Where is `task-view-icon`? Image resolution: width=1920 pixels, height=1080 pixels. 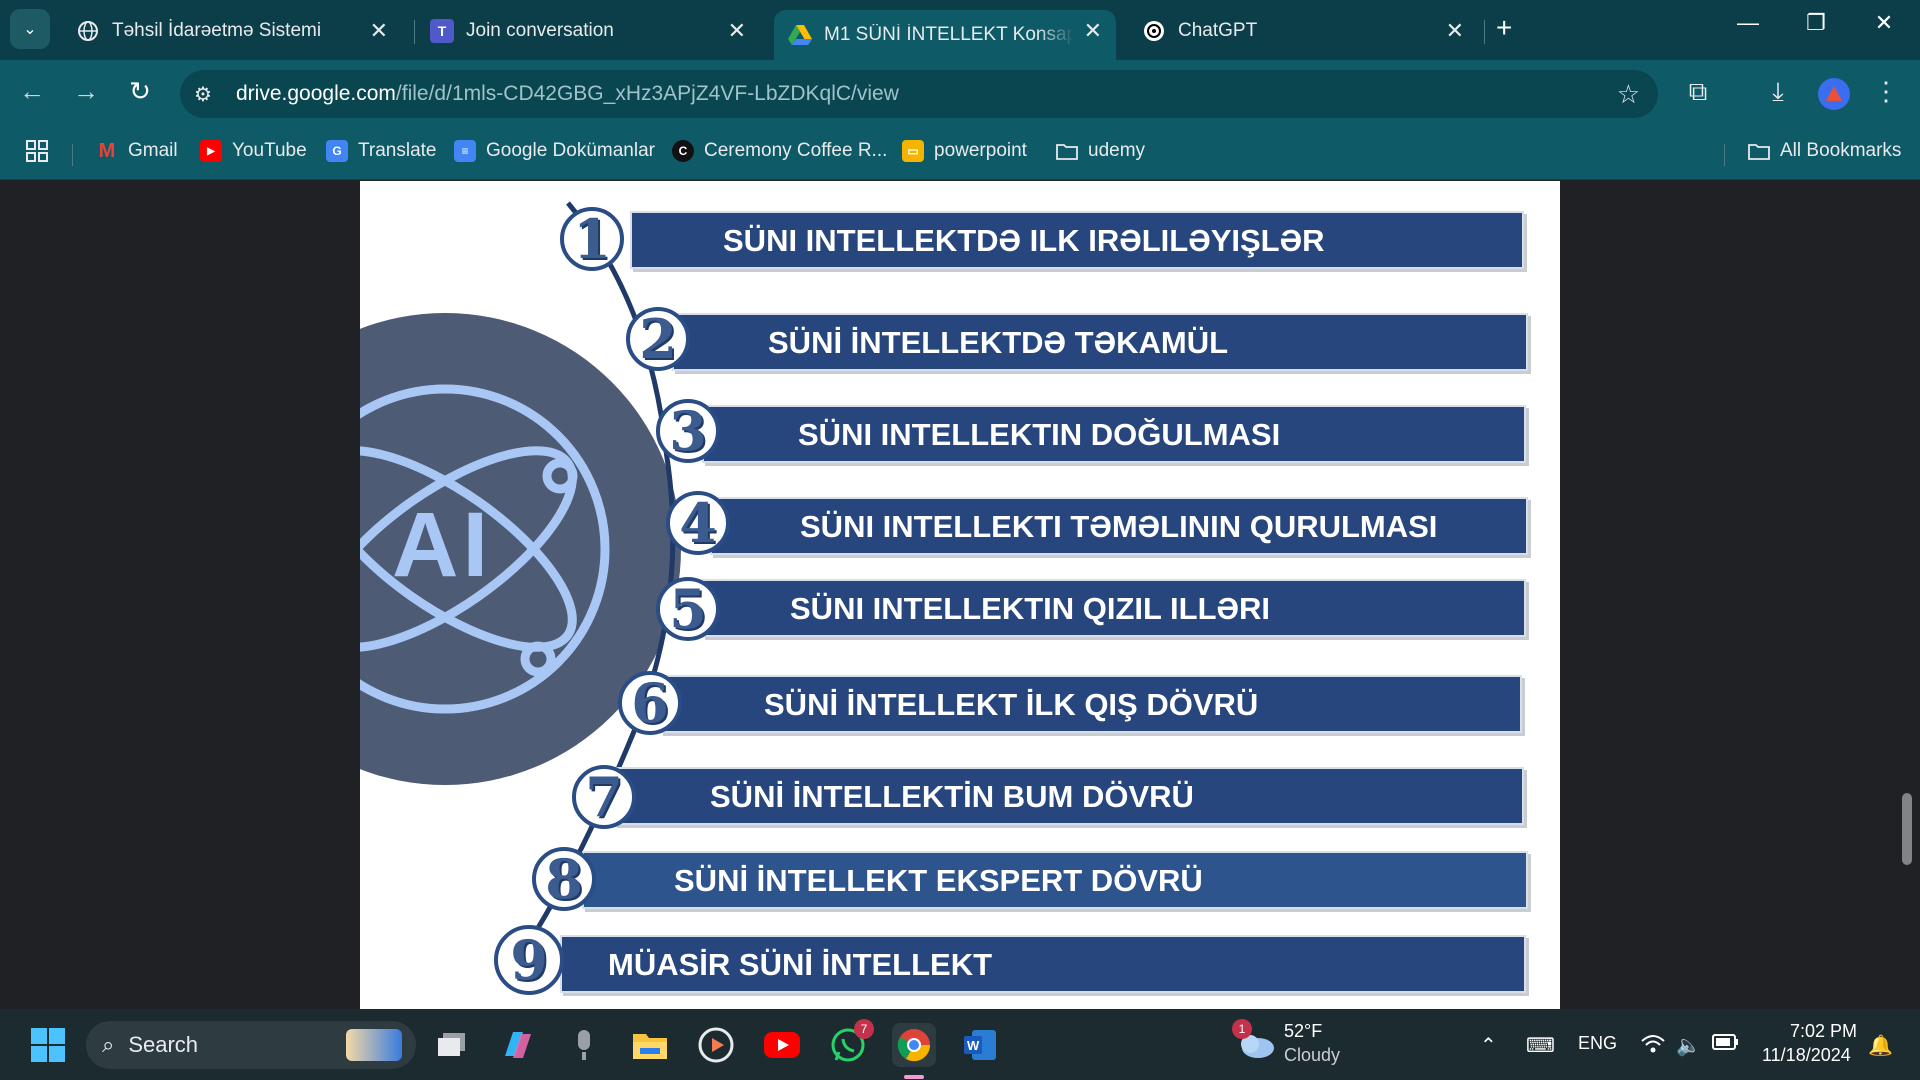
task-view-icon is located at coordinates (452, 1045).